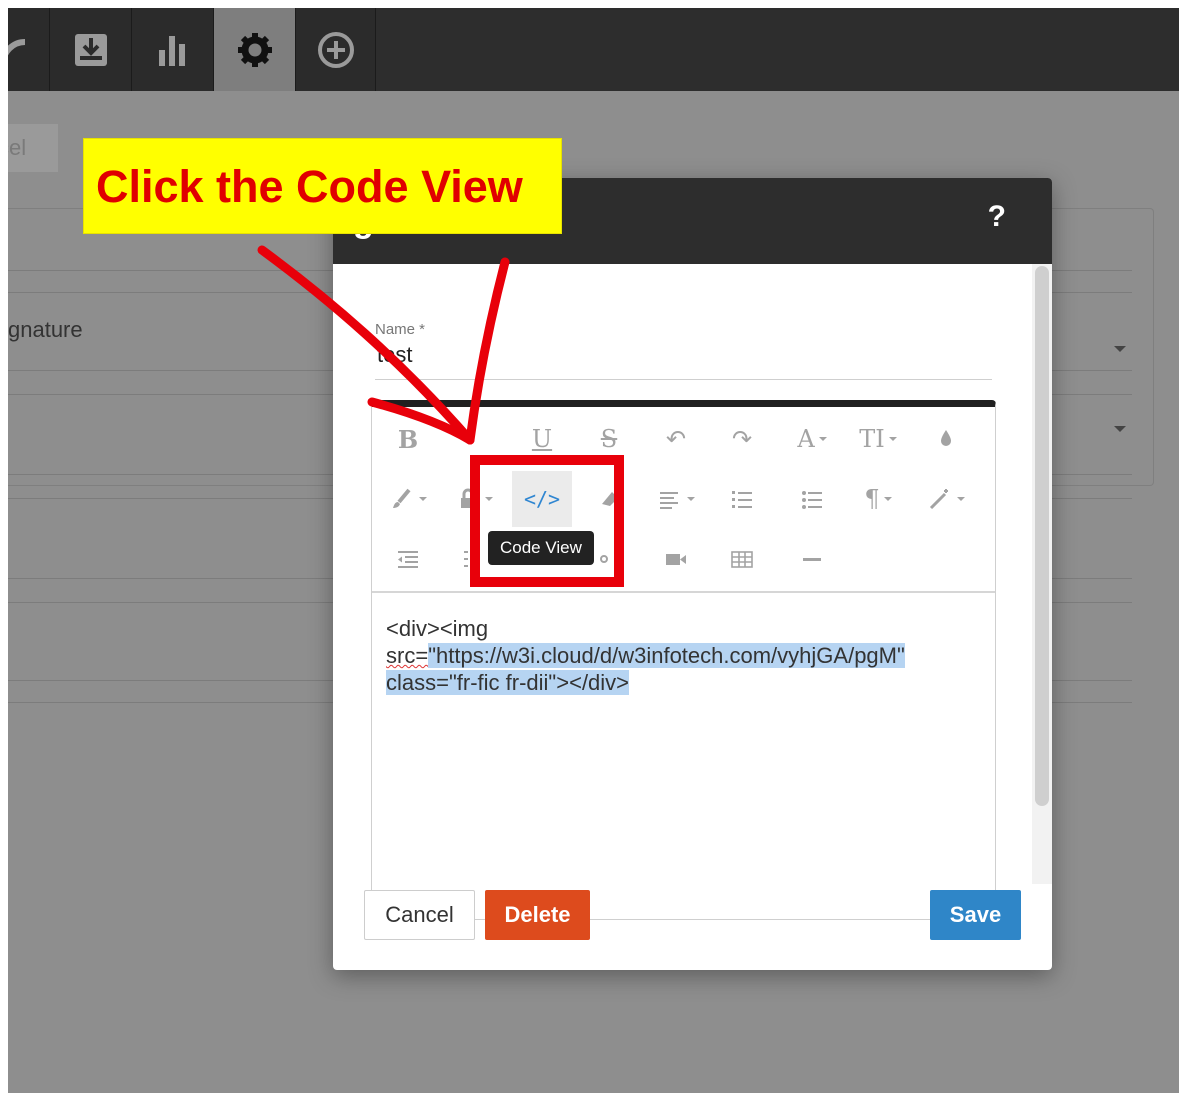 The width and height of the screenshot is (1179, 1093). I want to click on magic-wand-button, so click(946, 499).